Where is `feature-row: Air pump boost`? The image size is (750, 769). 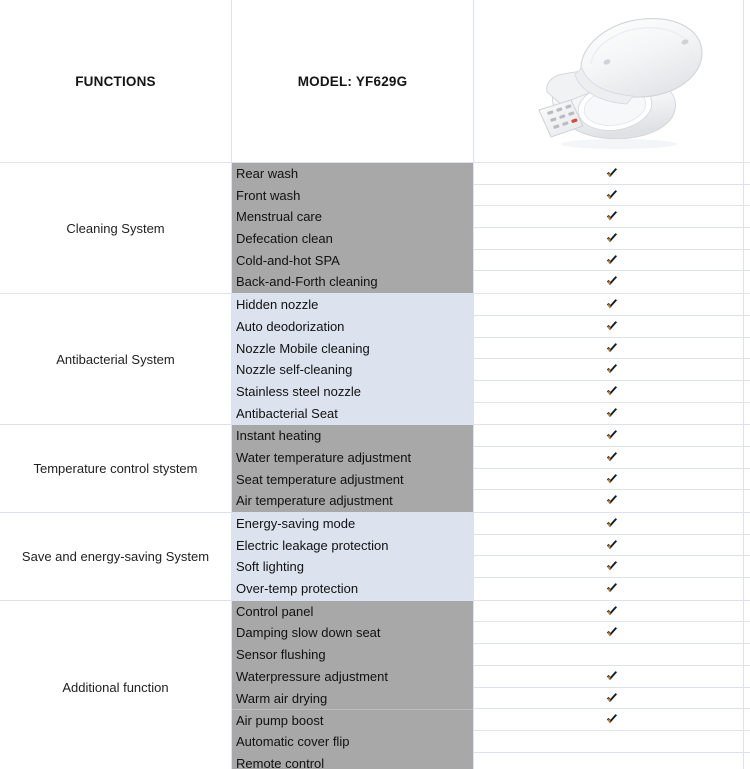 feature-row: Air pump boost is located at coordinates (352, 720).